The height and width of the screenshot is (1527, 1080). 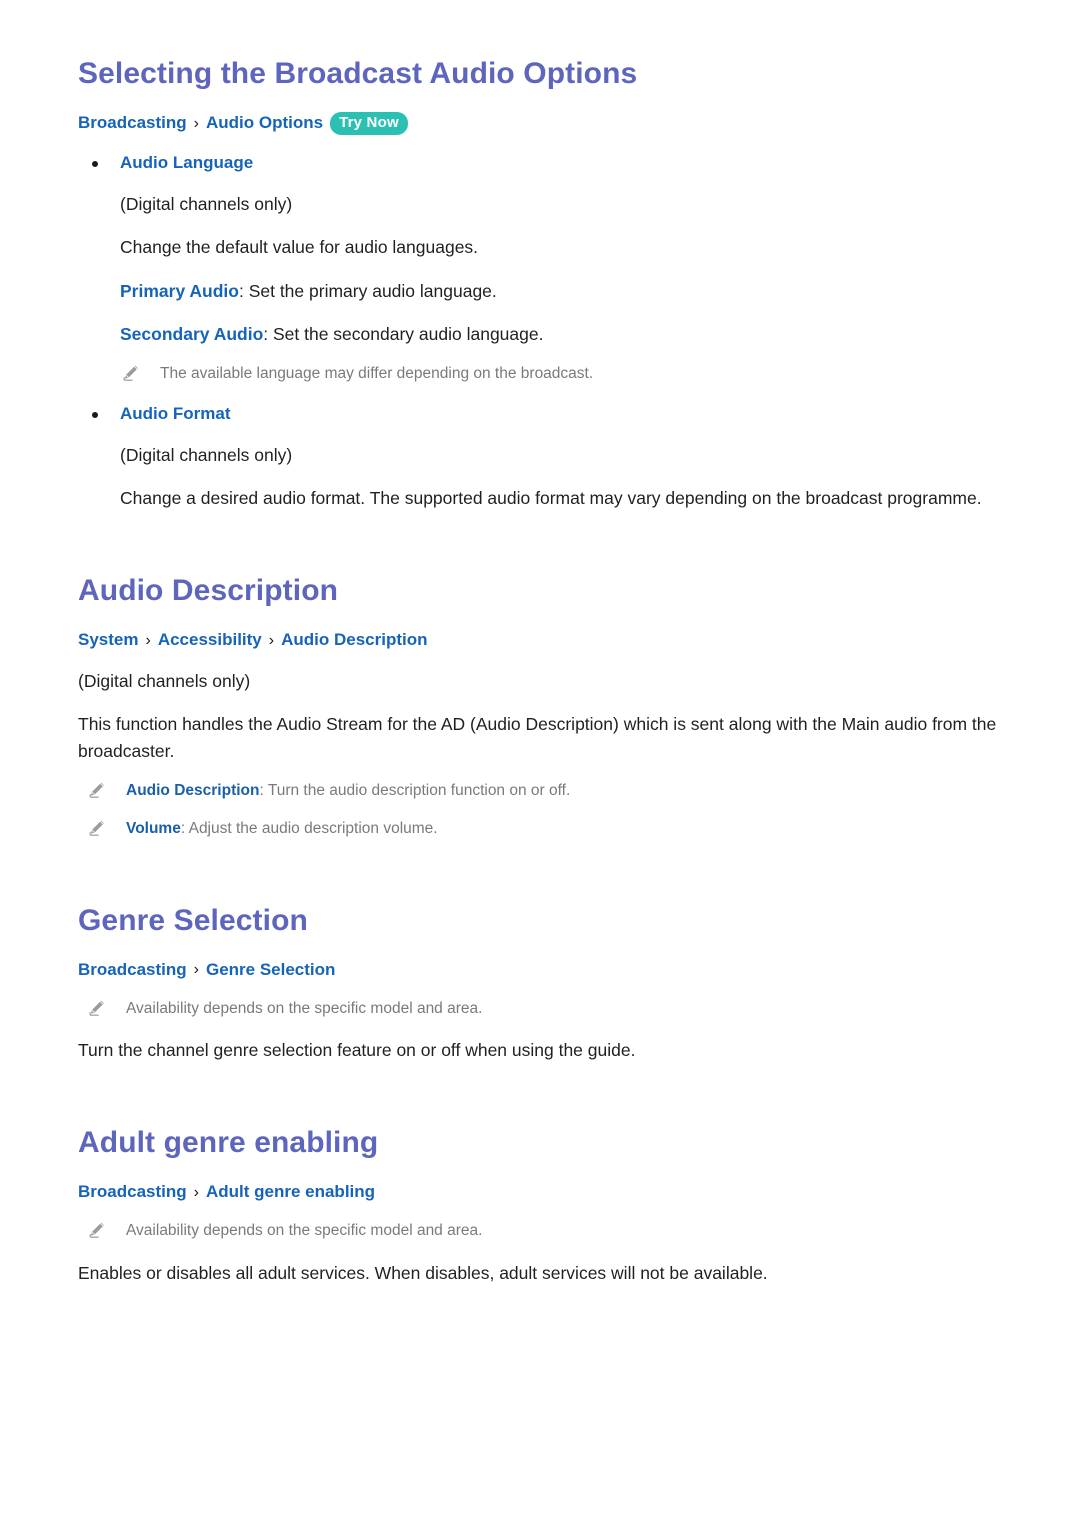 What do you see at coordinates (228, 1143) in the screenshot?
I see `page-title: Adult genre enabling` at bounding box center [228, 1143].